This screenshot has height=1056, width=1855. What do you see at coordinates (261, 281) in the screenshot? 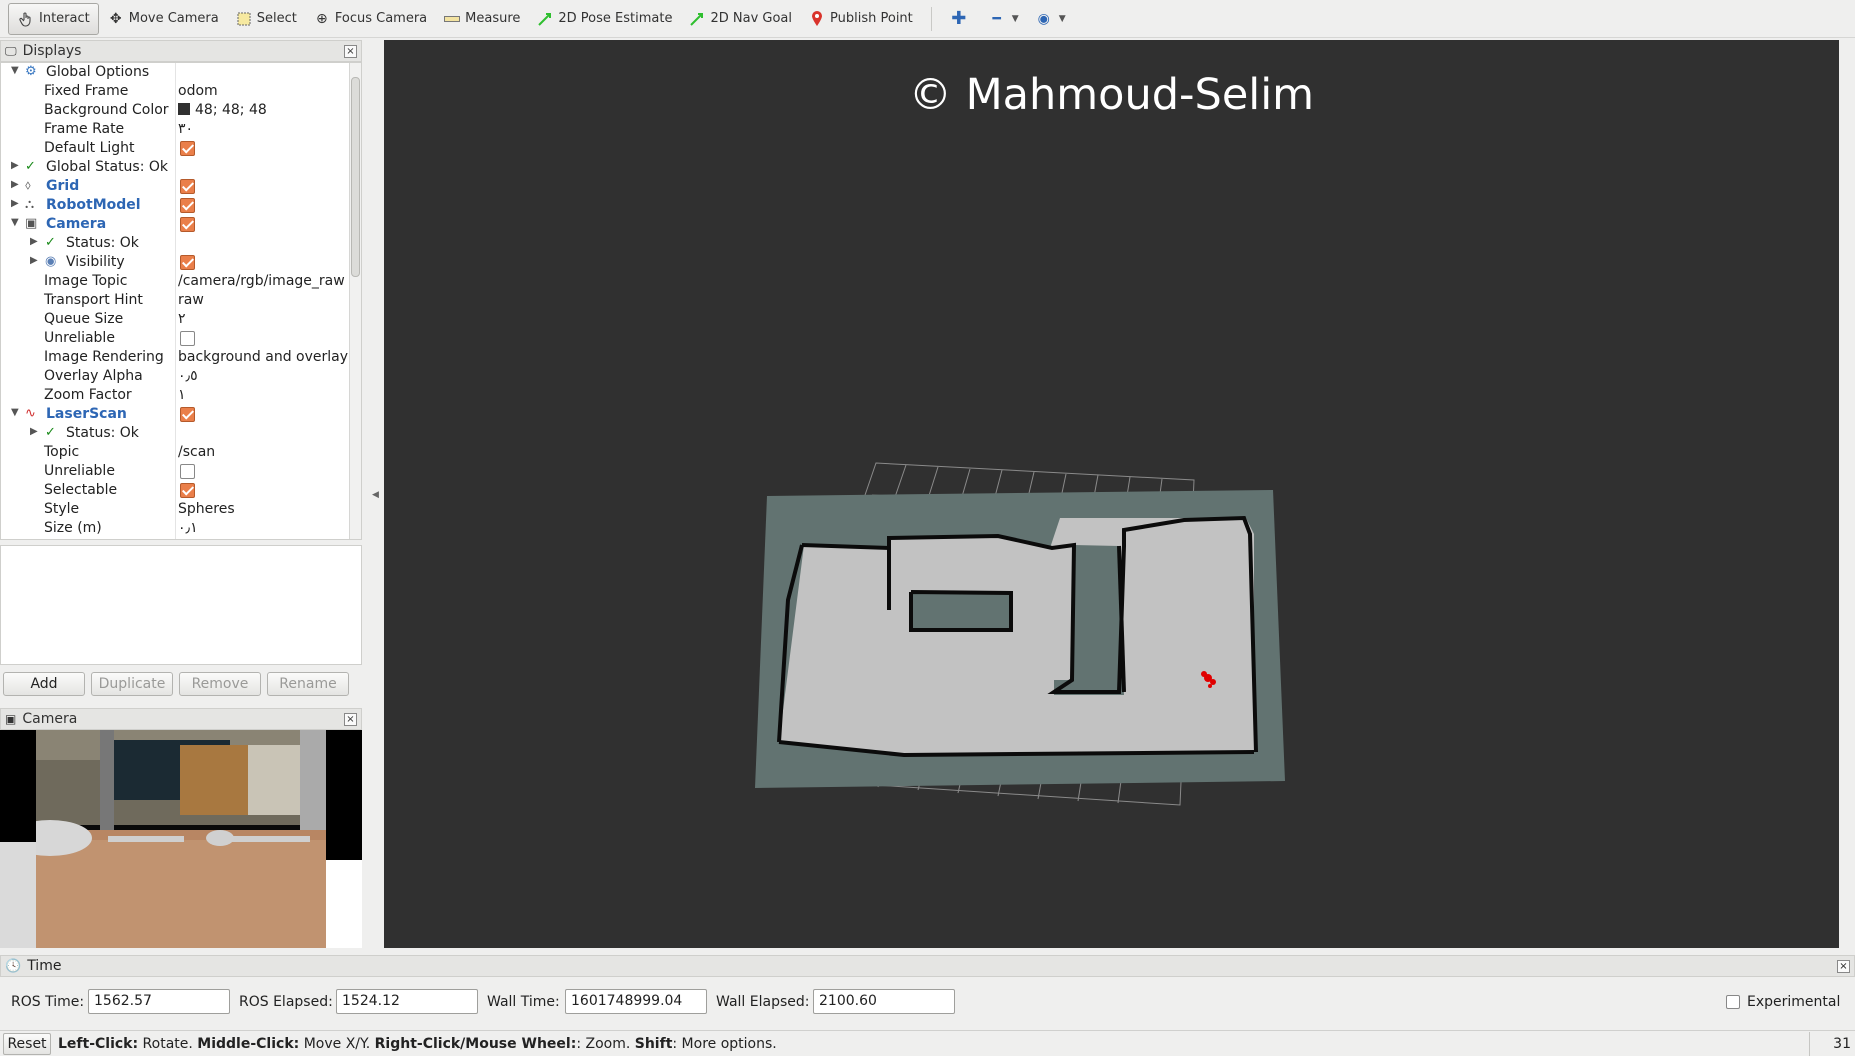
I see `row-value: /camera/rgb/image_raw` at bounding box center [261, 281].